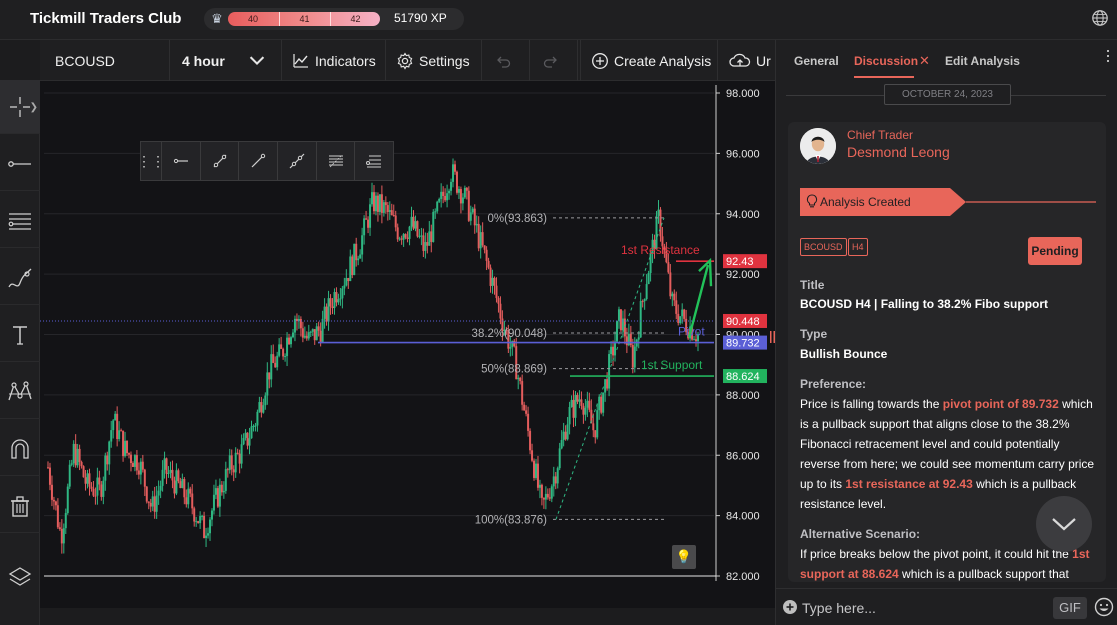  Describe the element at coordinates (226, 60) in the screenshot. I see `timeframe-dropdown: 4 hour` at that location.